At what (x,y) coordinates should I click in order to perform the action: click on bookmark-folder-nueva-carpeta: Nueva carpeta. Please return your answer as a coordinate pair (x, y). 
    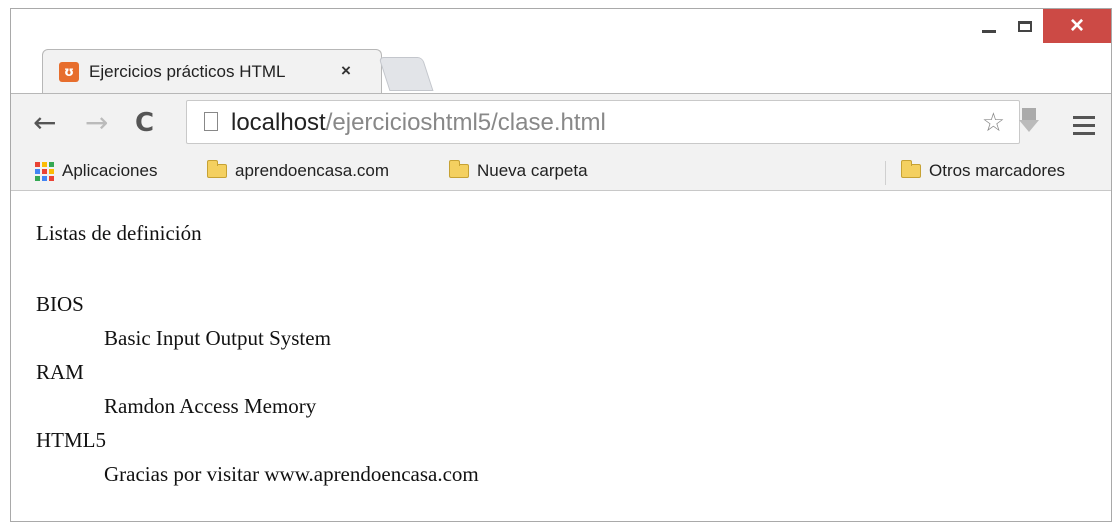
    Looking at the image, I should click on (518, 170).